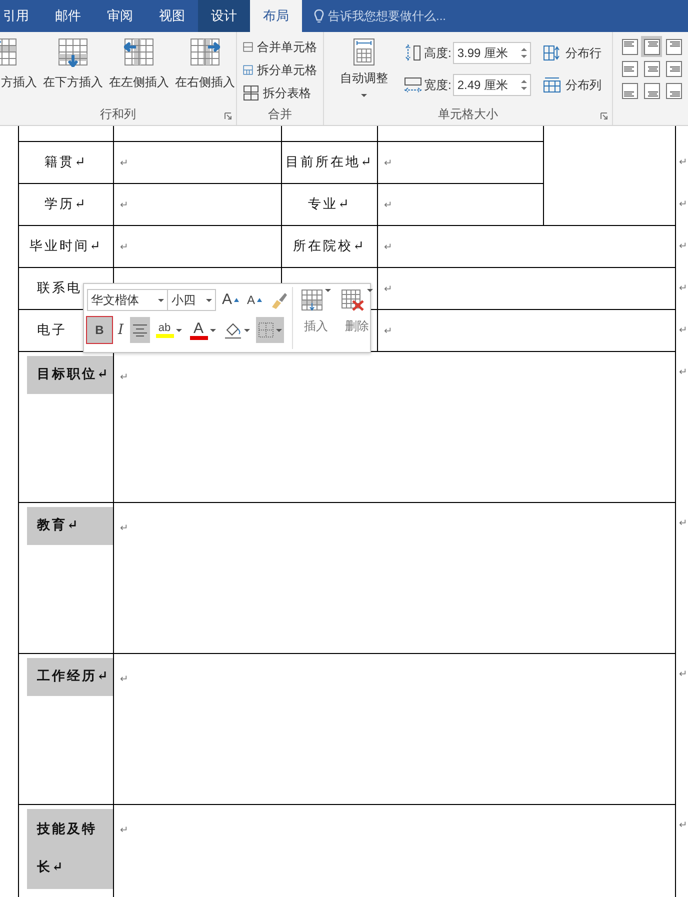 The height and width of the screenshot is (897, 688). I want to click on spin-field: 2.49 厘米, so click(492, 85).